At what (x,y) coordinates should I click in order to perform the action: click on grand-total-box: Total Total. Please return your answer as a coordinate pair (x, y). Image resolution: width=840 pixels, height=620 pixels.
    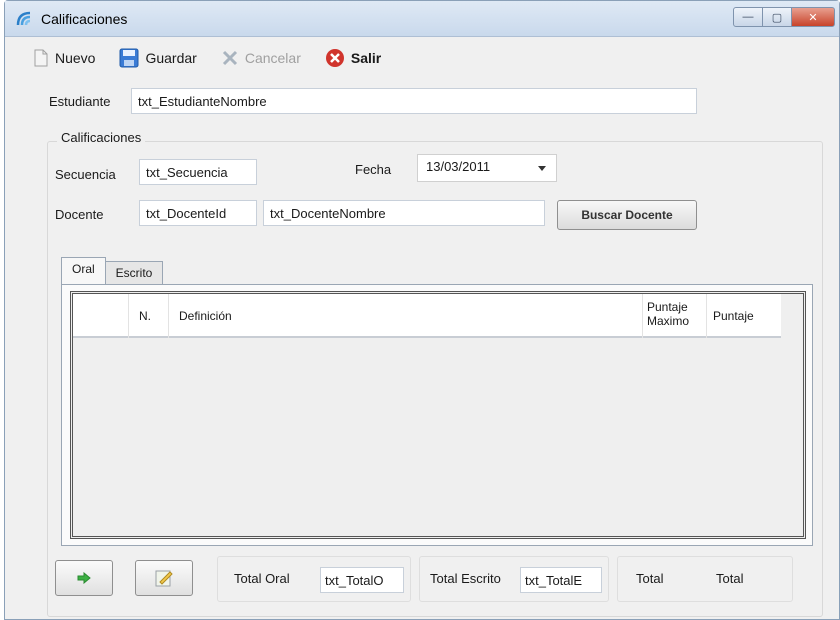
    Looking at the image, I should click on (705, 579).